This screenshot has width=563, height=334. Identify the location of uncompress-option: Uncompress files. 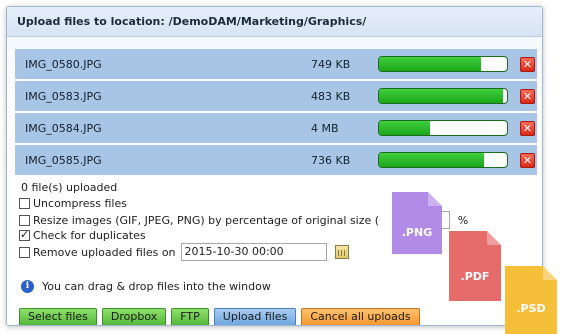
(73, 203).